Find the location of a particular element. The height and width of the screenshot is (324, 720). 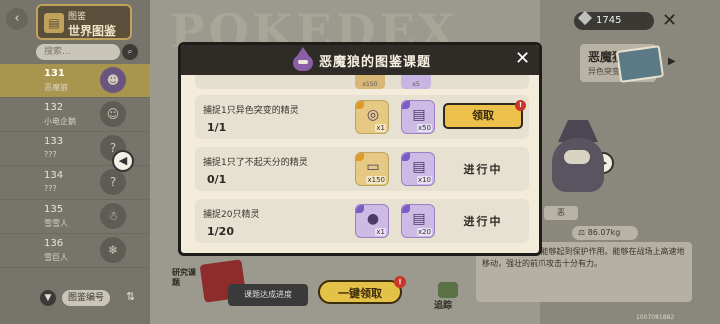

pet-avatar-icon: ❄ is located at coordinates (113, 250).